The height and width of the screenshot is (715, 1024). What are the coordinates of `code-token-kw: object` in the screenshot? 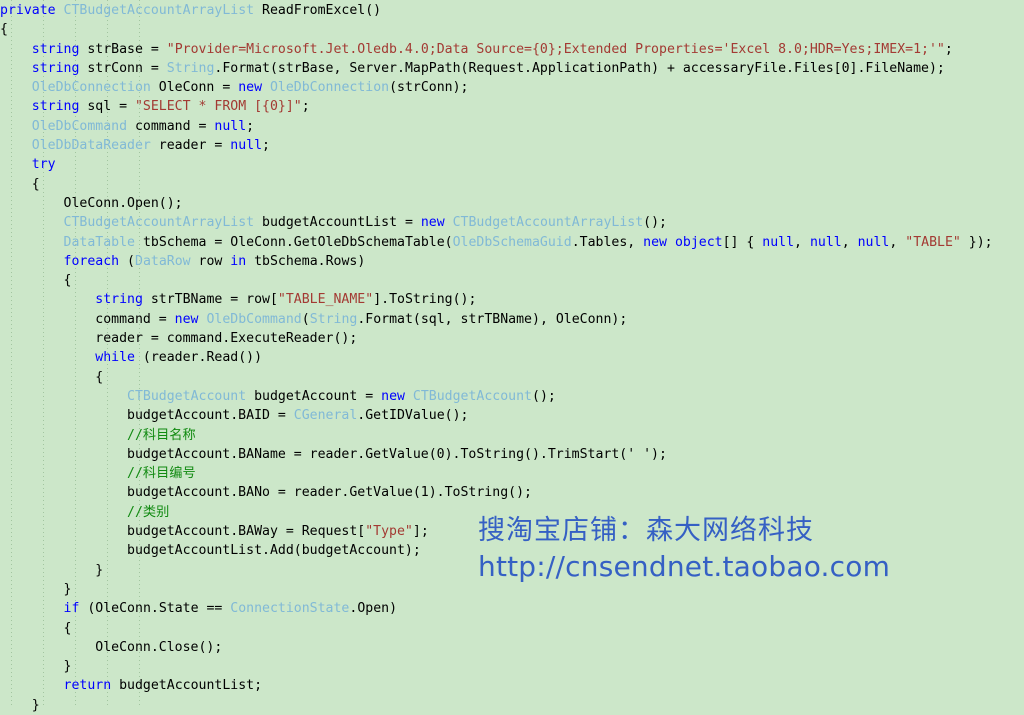 It's located at (698, 242).